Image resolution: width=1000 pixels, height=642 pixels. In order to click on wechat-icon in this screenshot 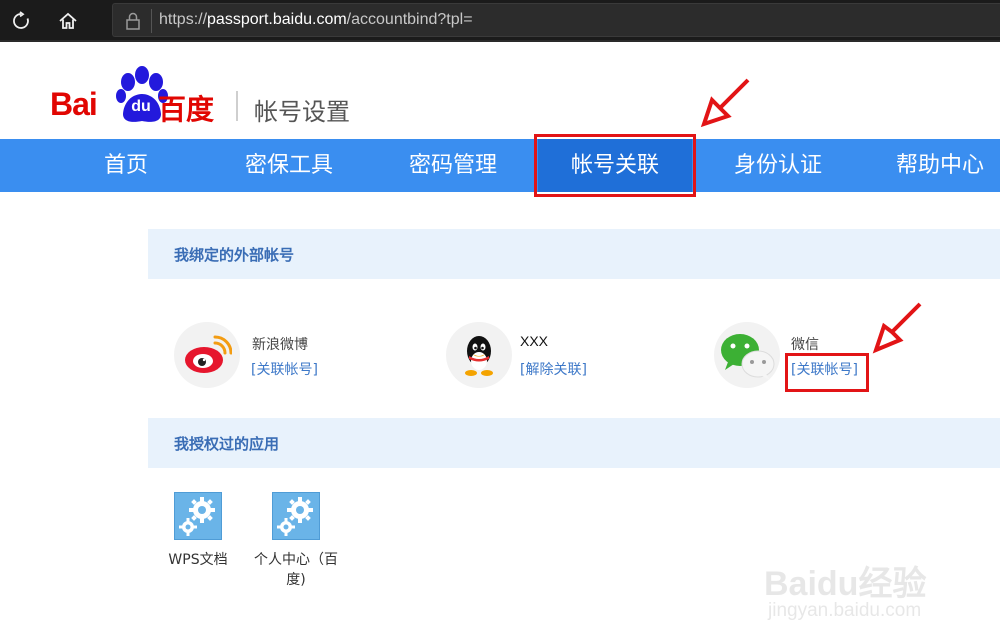, I will do `click(748, 357)`.